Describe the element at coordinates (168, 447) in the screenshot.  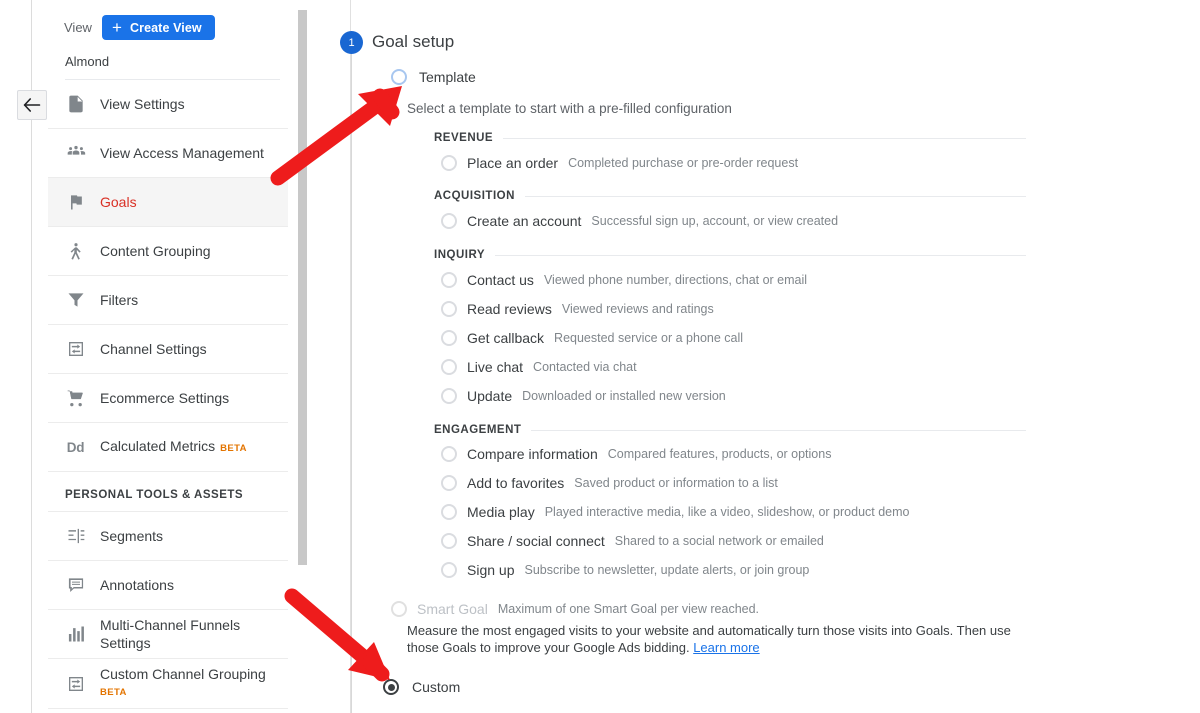
I see `sidebar-item-calculated-metrics: Dd Calculated Metrics BETA` at that location.